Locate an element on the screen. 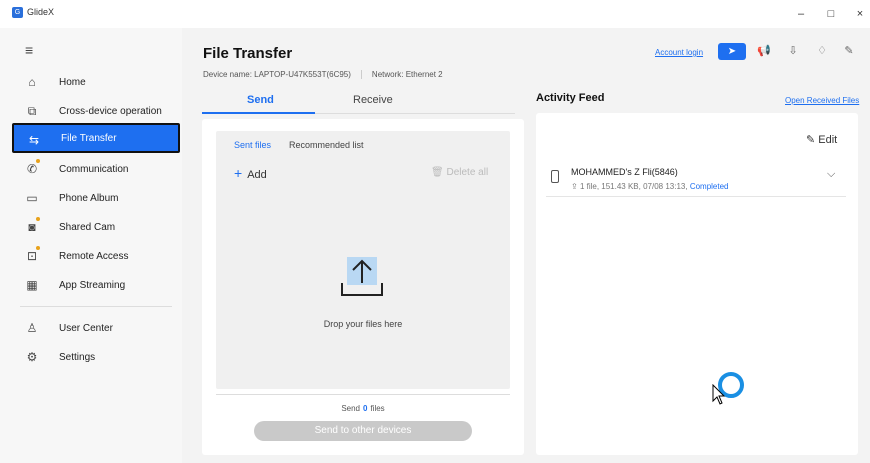 The width and height of the screenshot is (870, 463). app-logo-icon: G is located at coordinates (17, 12).